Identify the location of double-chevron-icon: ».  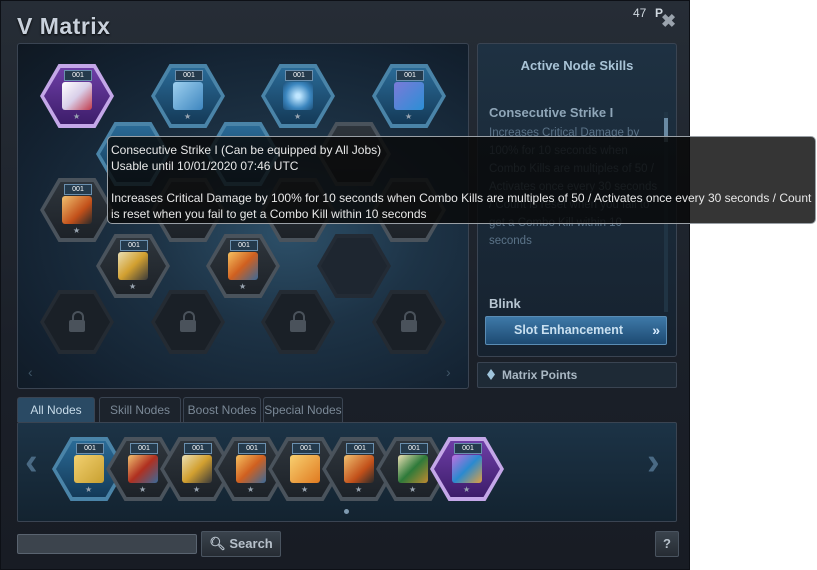
(656, 330).